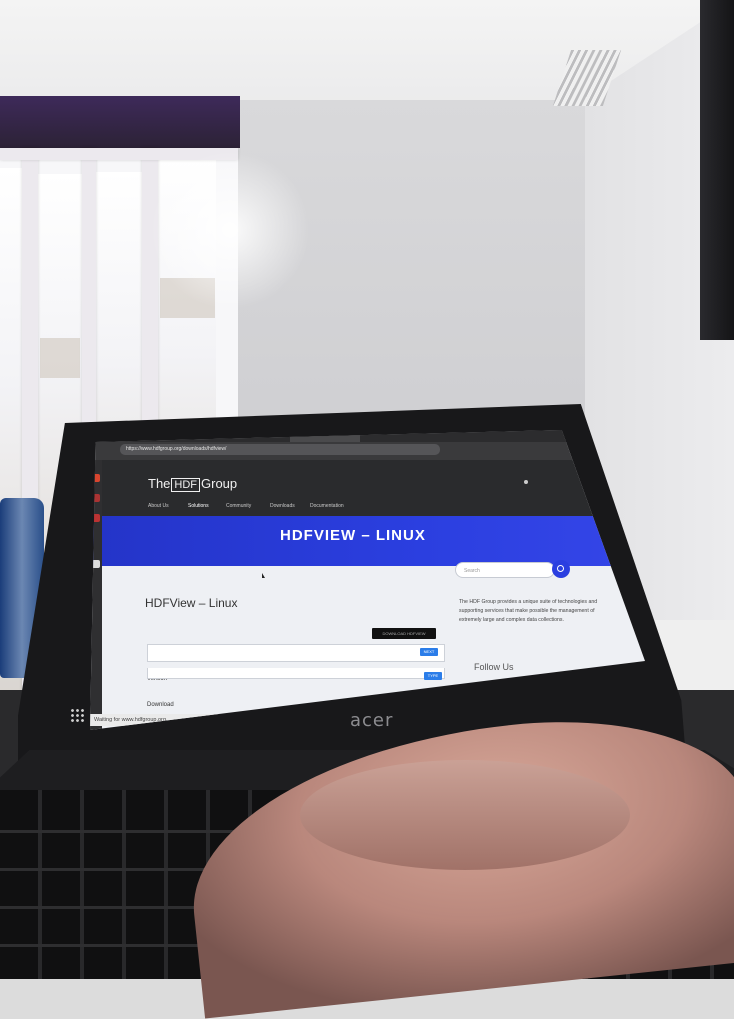 The width and height of the screenshot is (734, 1019). What do you see at coordinates (296, 673) in the screenshot?
I see `version-row` at bounding box center [296, 673].